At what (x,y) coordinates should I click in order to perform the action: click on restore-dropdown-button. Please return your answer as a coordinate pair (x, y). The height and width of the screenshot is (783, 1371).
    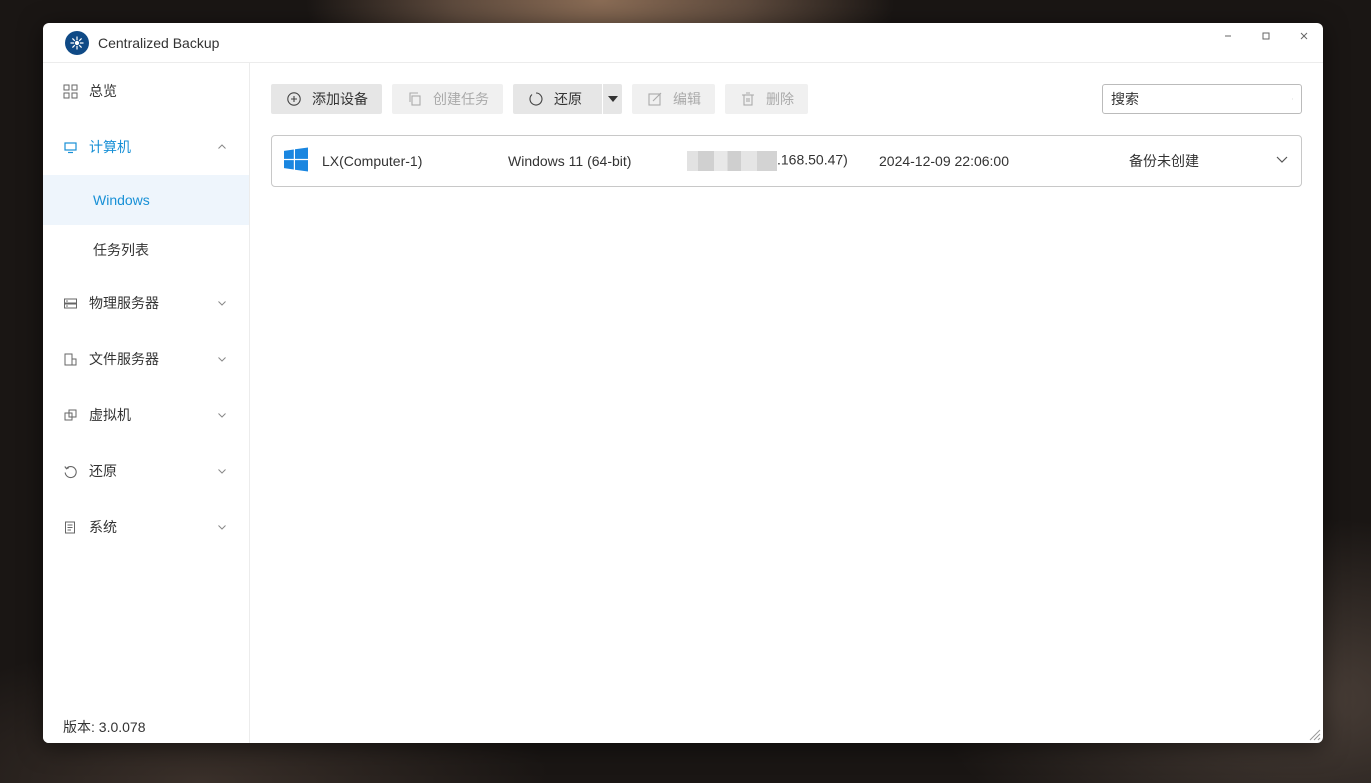
    Looking at the image, I should click on (612, 99).